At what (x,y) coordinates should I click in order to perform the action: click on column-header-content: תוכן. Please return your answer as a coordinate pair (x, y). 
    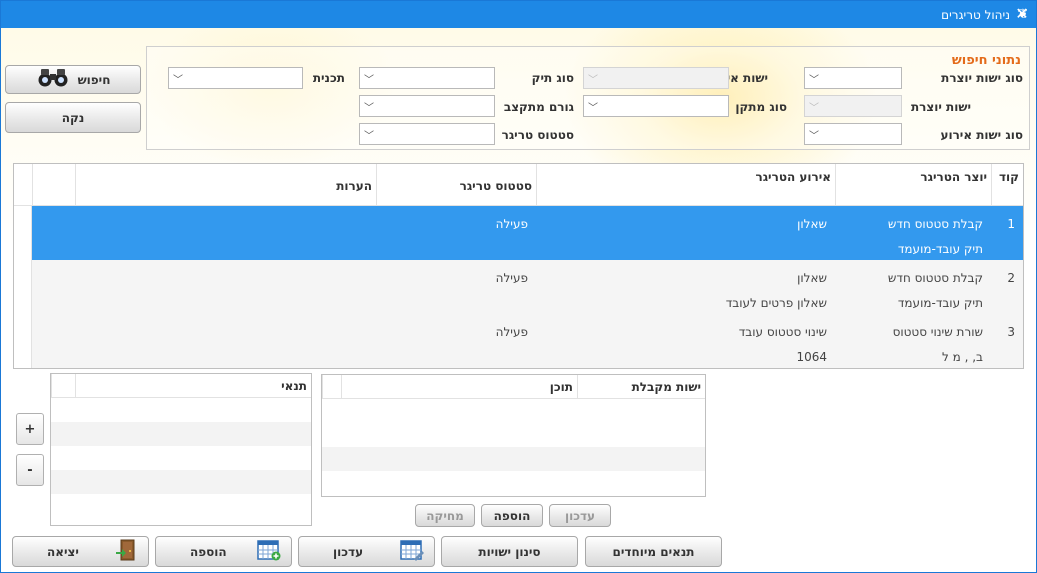
    Looking at the image, I should click on (459, 387).